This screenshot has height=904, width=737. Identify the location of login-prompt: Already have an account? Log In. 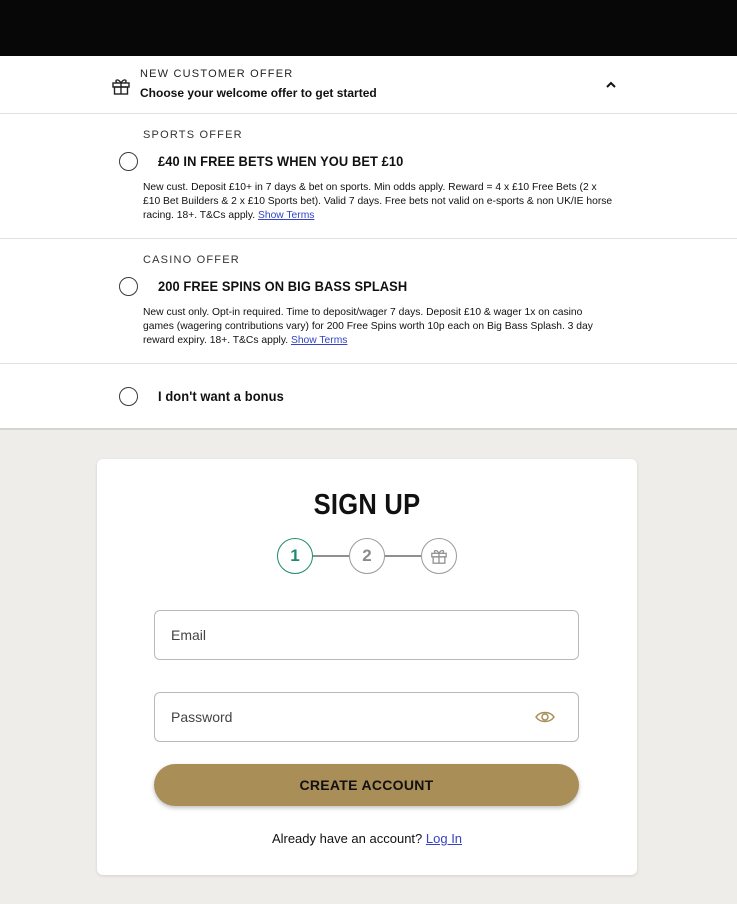
(367, 838).